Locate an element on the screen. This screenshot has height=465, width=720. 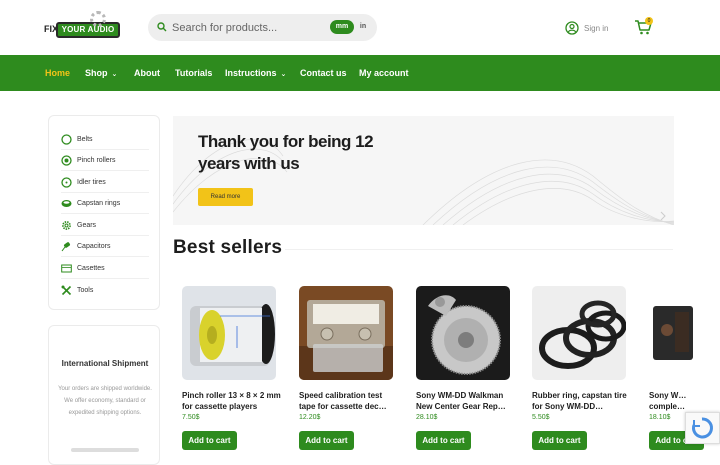
shipping-title: International Shipment is located at coordinates (105, 363).